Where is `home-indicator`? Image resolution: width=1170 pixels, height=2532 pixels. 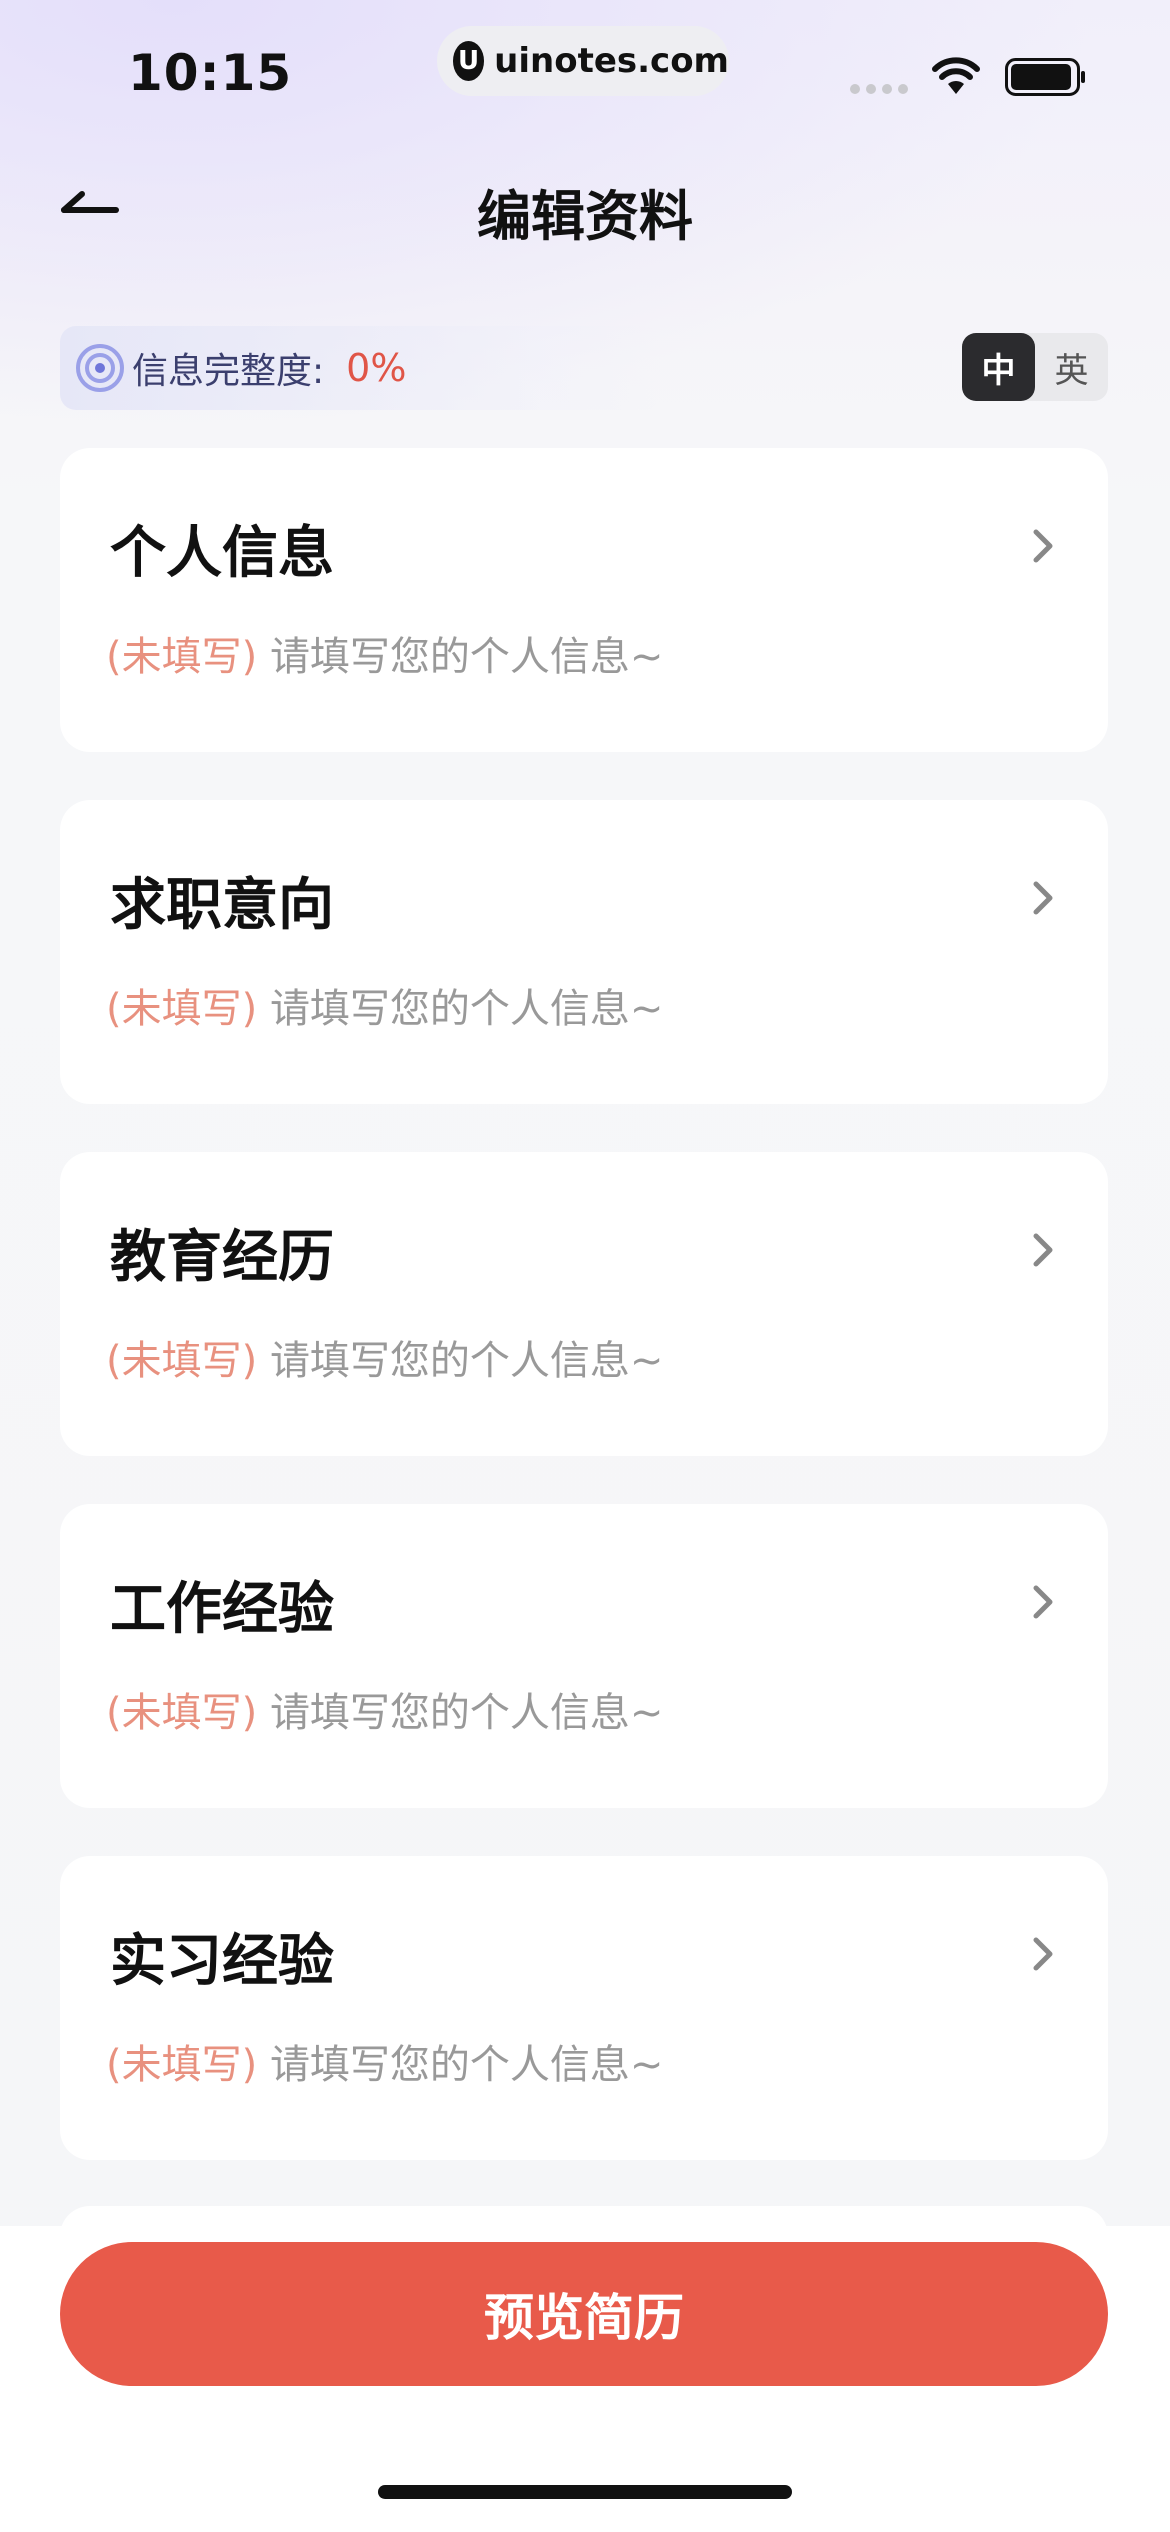 home-indicator is located at coordinates (585, 2492).